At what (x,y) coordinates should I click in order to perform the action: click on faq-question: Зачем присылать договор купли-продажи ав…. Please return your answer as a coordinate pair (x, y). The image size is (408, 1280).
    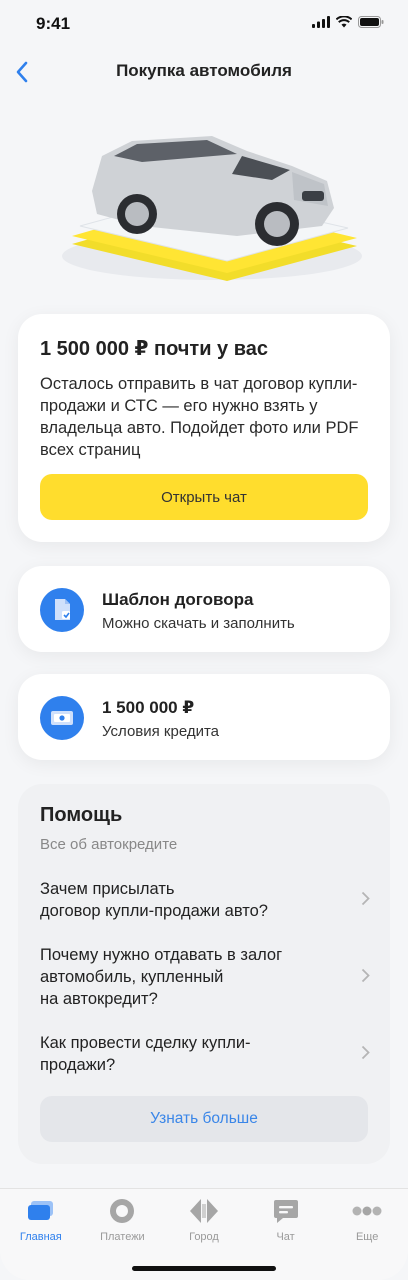
    Looking at the image, I should click on (154, 900).